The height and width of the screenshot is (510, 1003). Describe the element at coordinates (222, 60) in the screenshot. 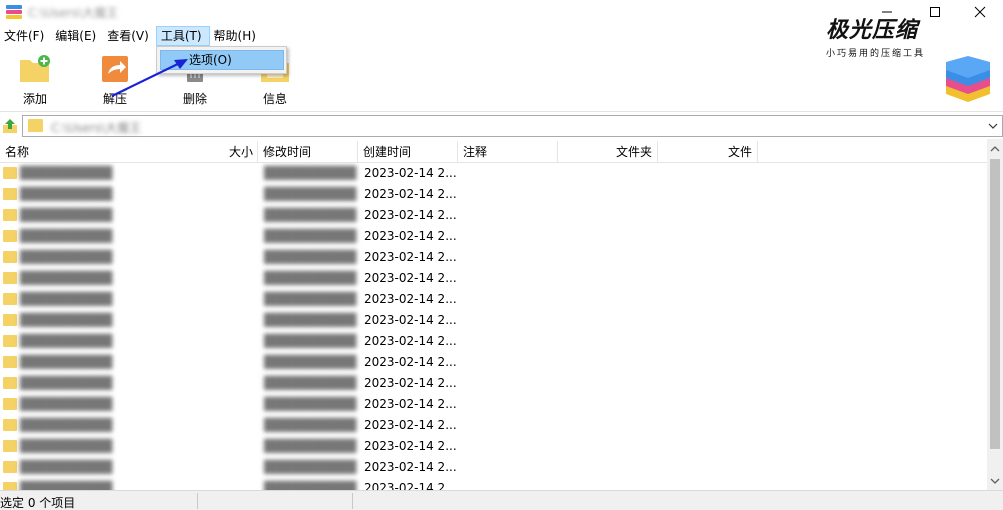

I see `menu-item-options: 选项(O)` at that location.